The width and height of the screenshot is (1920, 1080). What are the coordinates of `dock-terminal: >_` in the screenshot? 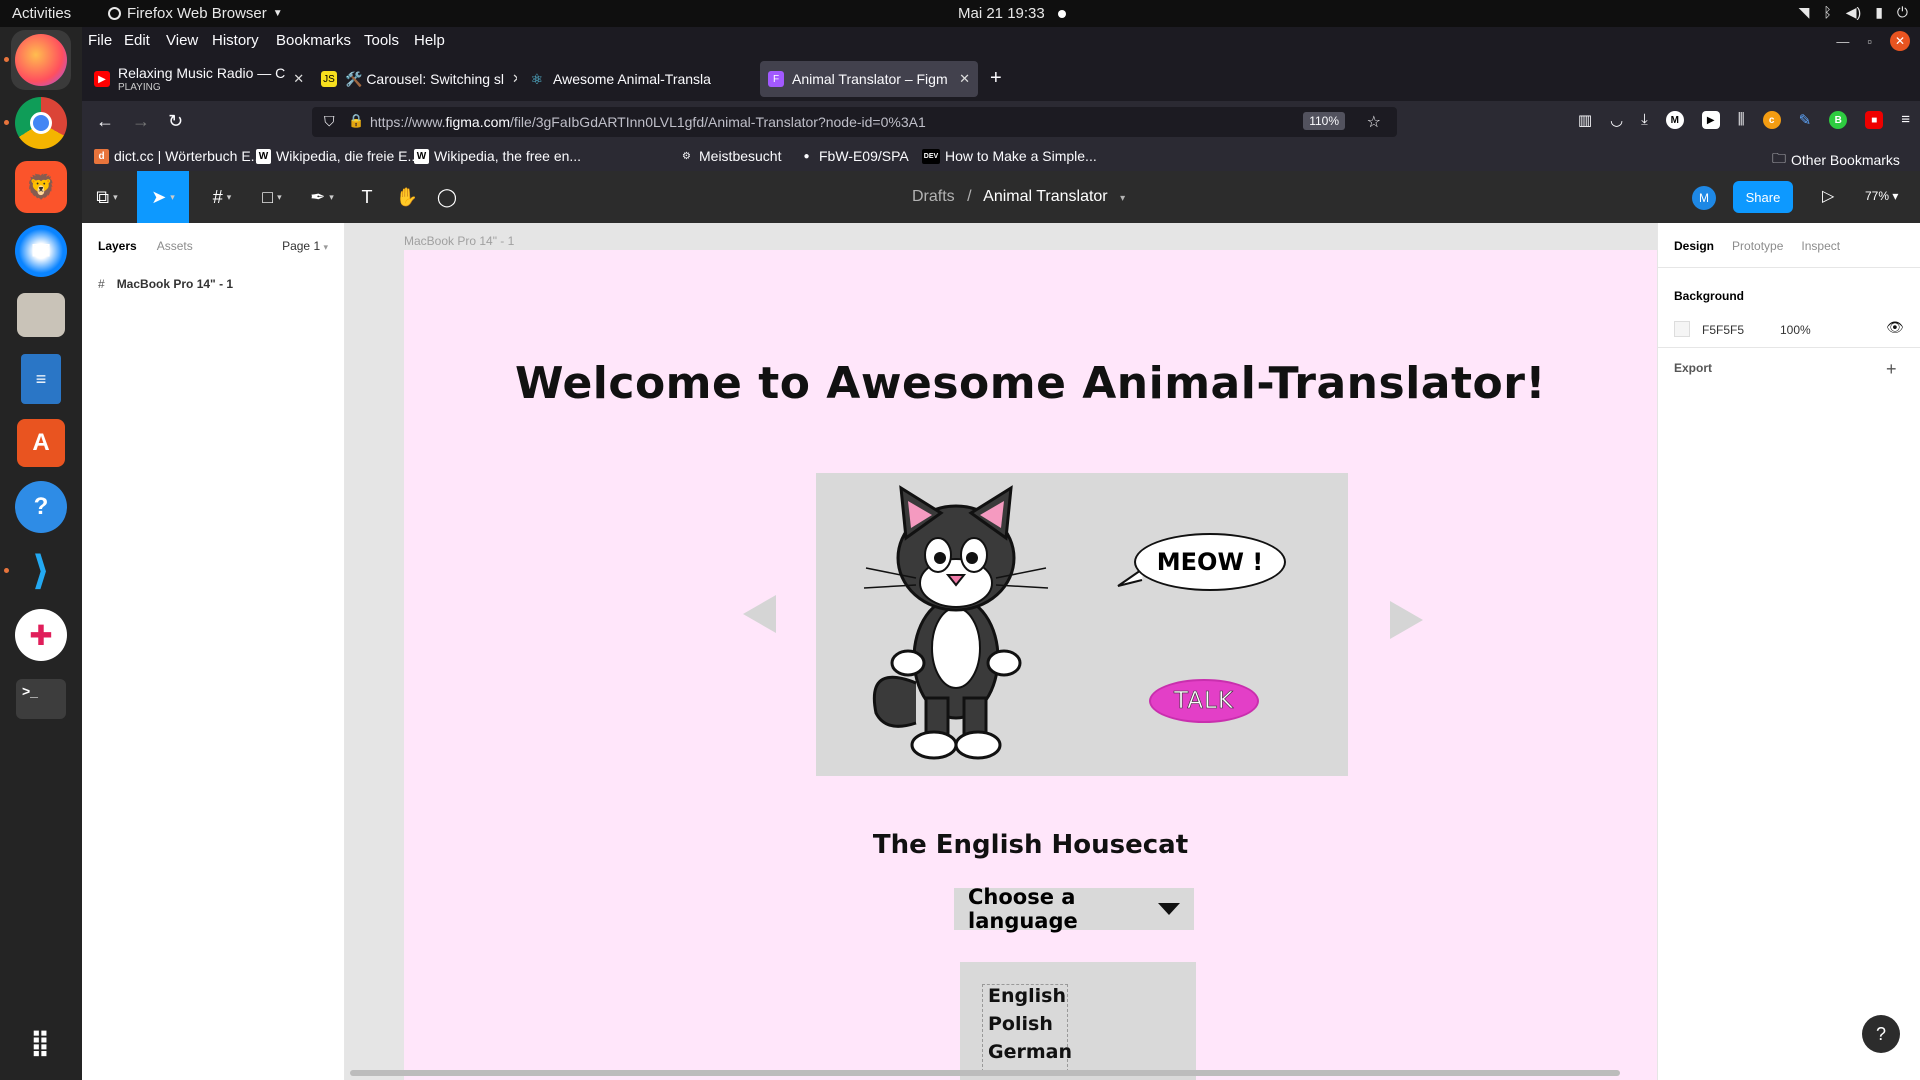 It's located at (41, 699).